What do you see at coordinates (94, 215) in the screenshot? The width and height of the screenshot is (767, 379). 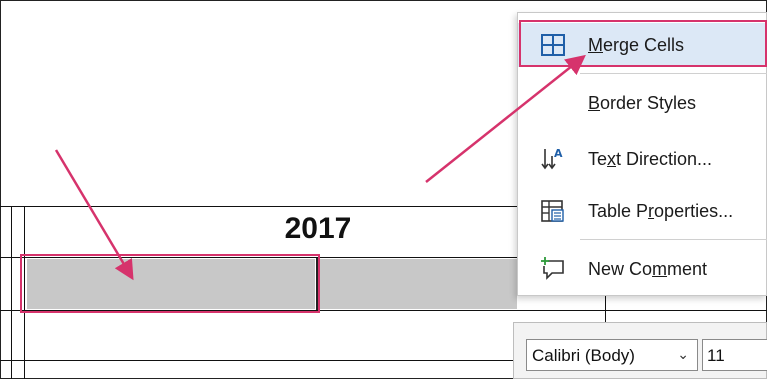 I see `arrow-to-selected-cells` at bounding box center [94, 215].